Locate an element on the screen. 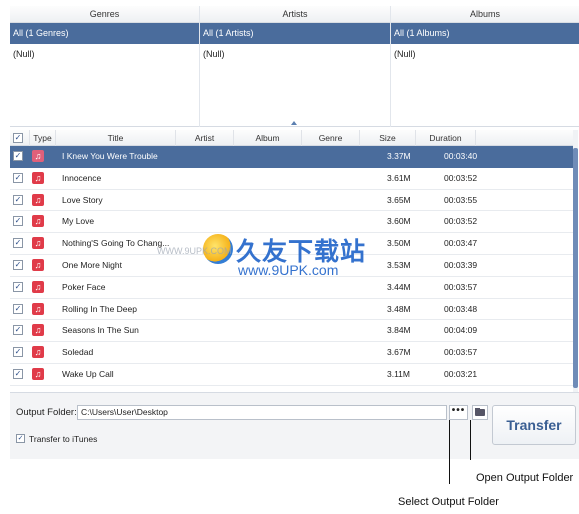  table-row: ✓ ♫ Love Story 3.65M 00:03:55 is located at coordinates (292, 201).